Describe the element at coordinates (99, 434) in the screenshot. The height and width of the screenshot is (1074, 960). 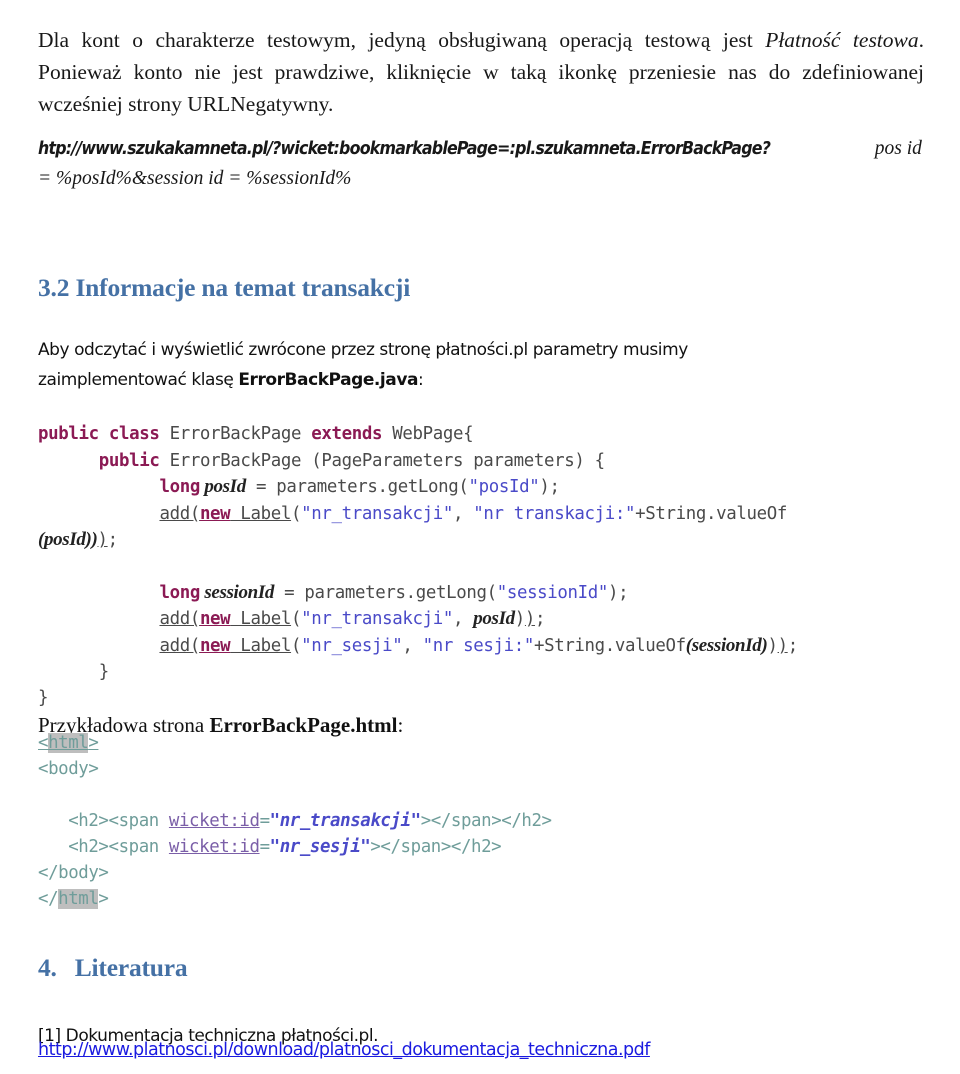
I see `java-kw-public-class: public class` at that location.